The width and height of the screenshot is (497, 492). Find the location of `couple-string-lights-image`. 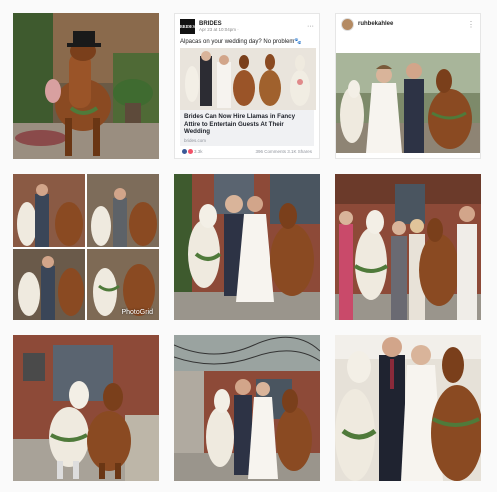

couple-string-lights-image is located at coordinates (247, 408).